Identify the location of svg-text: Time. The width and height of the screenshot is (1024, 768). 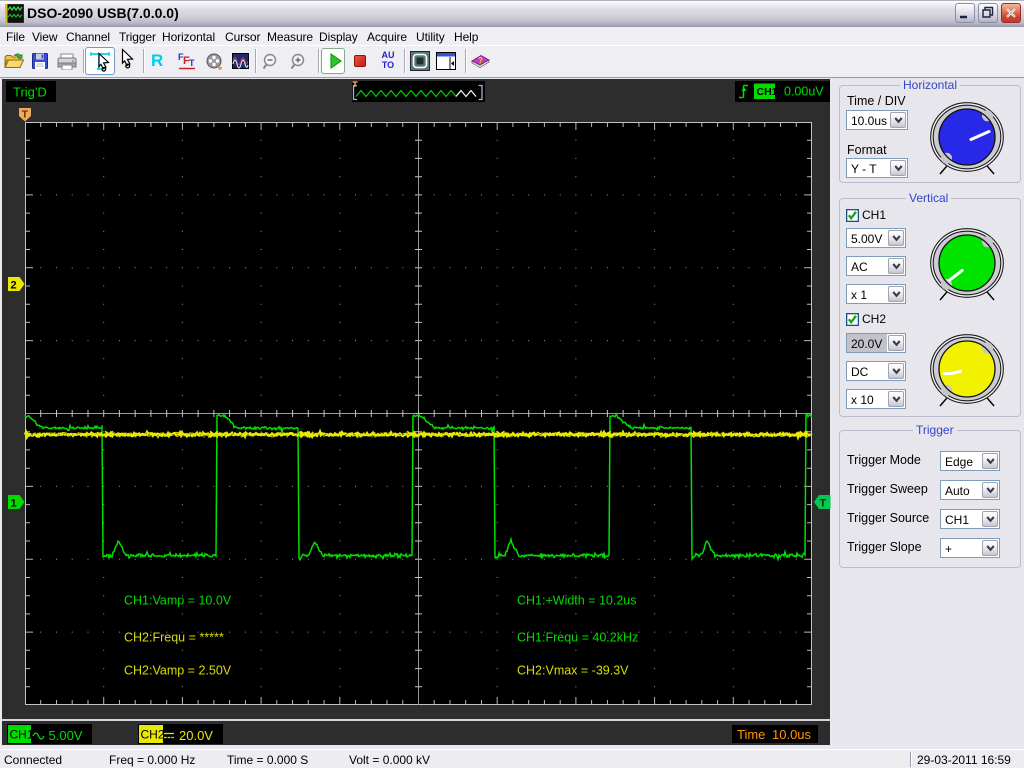
(751, 734).